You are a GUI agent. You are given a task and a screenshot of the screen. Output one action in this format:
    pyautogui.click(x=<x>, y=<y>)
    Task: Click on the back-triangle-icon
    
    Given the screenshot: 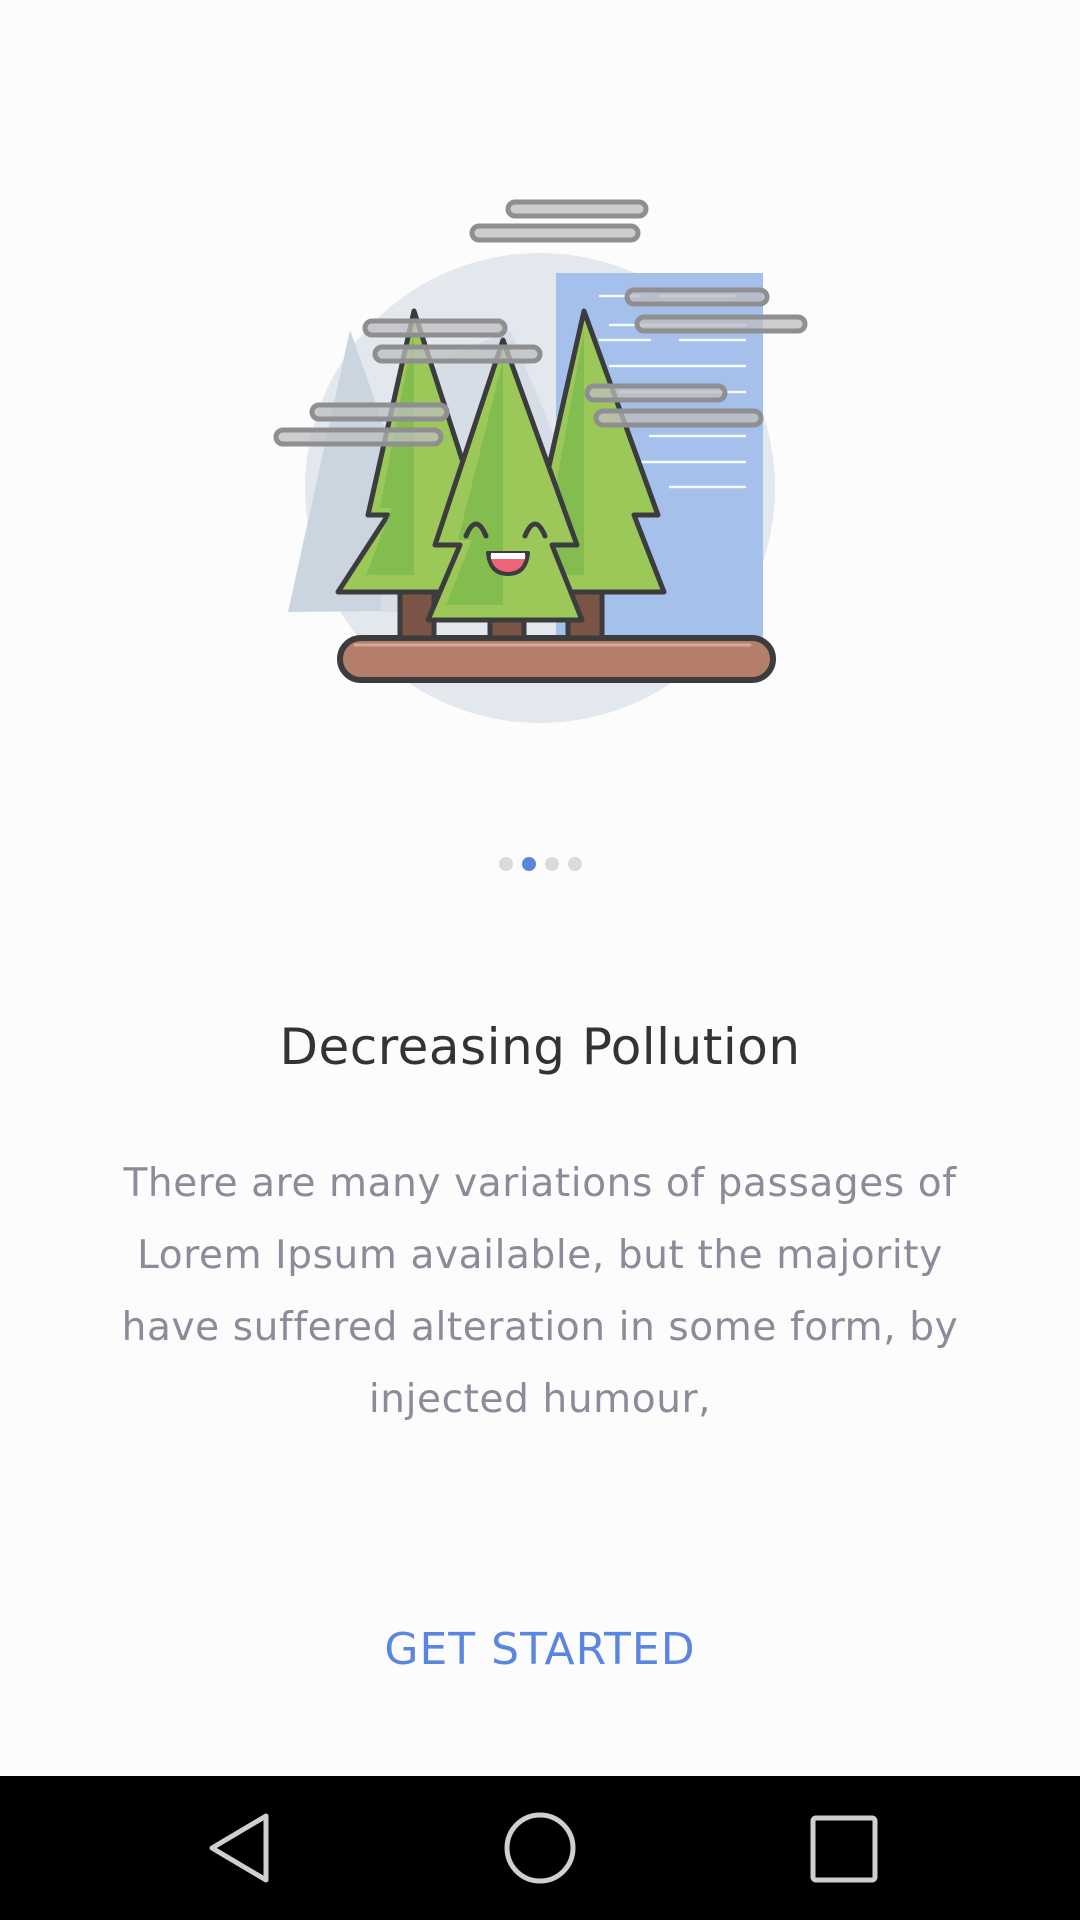 What is the action you would take?
    pyautogui.click(x=239, y=1848)
    